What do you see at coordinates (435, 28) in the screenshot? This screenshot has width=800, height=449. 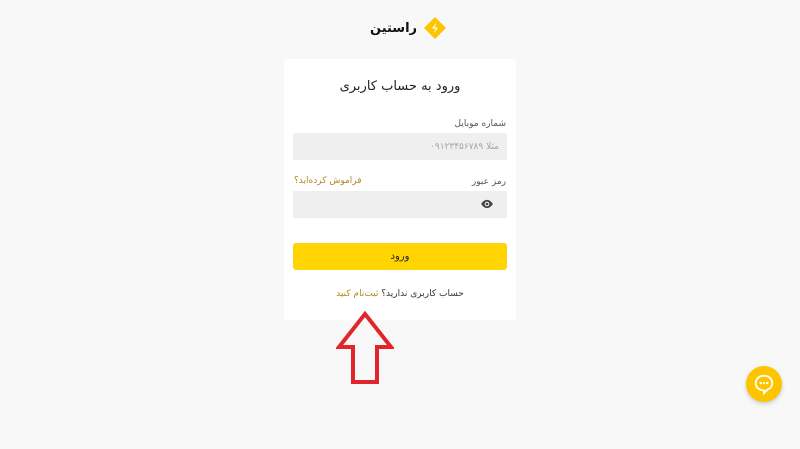 I see `brand-logo-icon` at bounding box center [435, 28].